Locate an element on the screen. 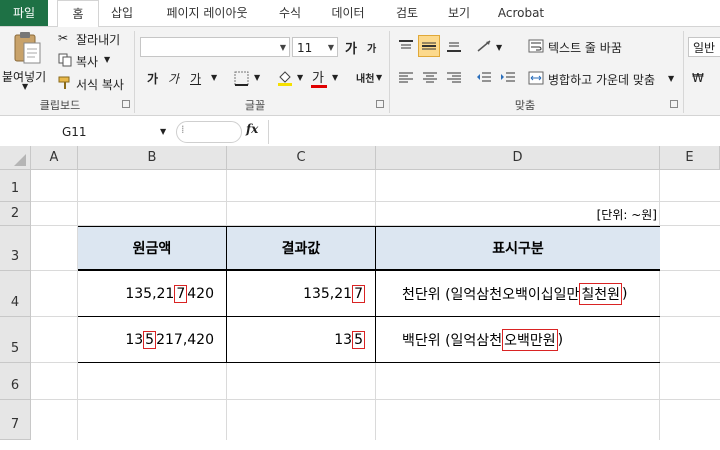 Image resolution: width=720 pixels, height=450 pixels. row-header-5: 5 is located at coordinates (15, 340).